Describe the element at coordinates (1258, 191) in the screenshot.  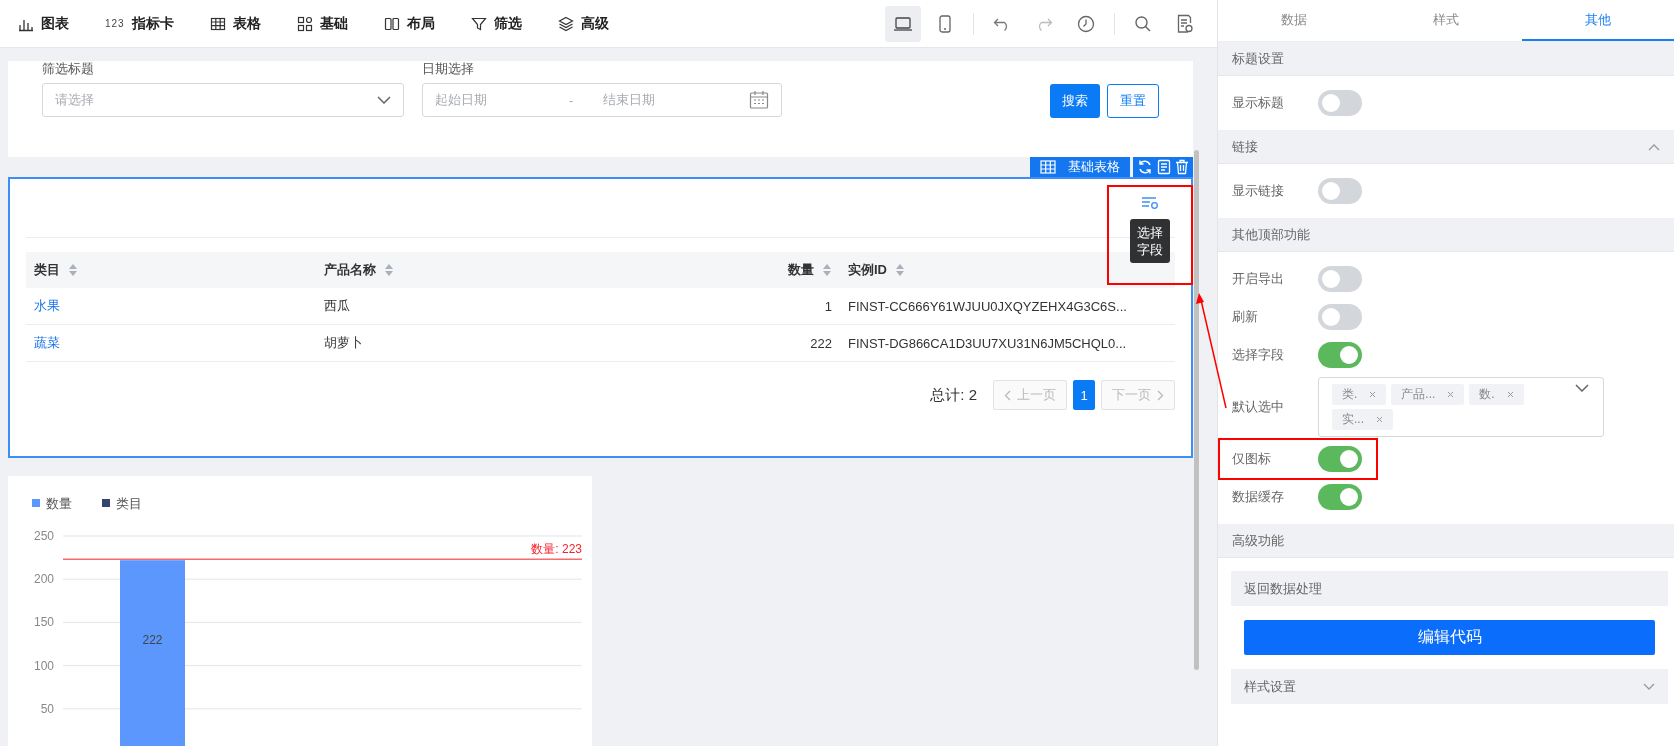
I see `setting-label: 显示链接` at that location.